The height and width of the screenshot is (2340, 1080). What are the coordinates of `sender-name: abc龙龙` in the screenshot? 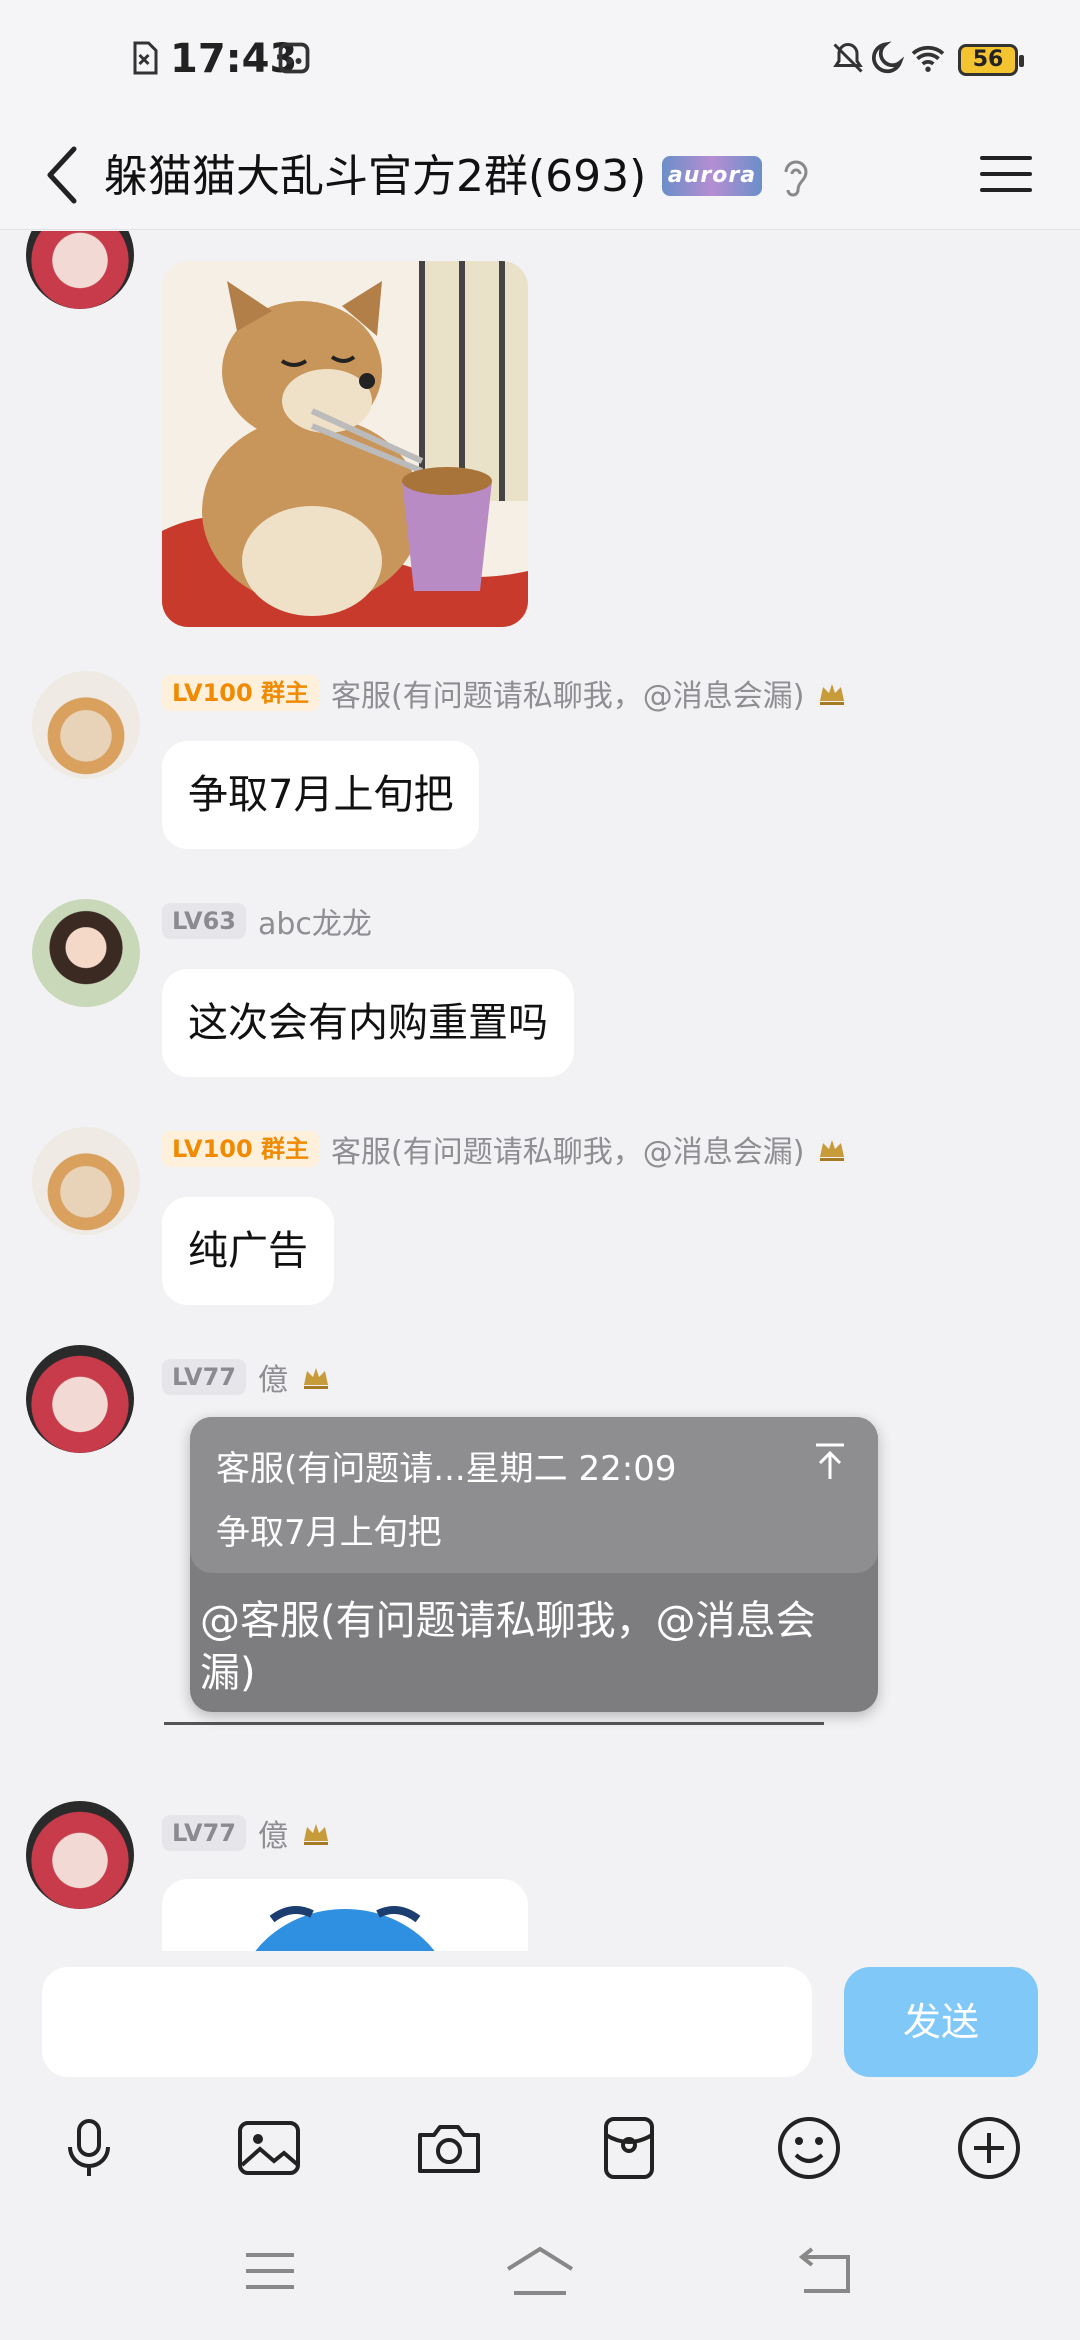 It's located at (315, 921).